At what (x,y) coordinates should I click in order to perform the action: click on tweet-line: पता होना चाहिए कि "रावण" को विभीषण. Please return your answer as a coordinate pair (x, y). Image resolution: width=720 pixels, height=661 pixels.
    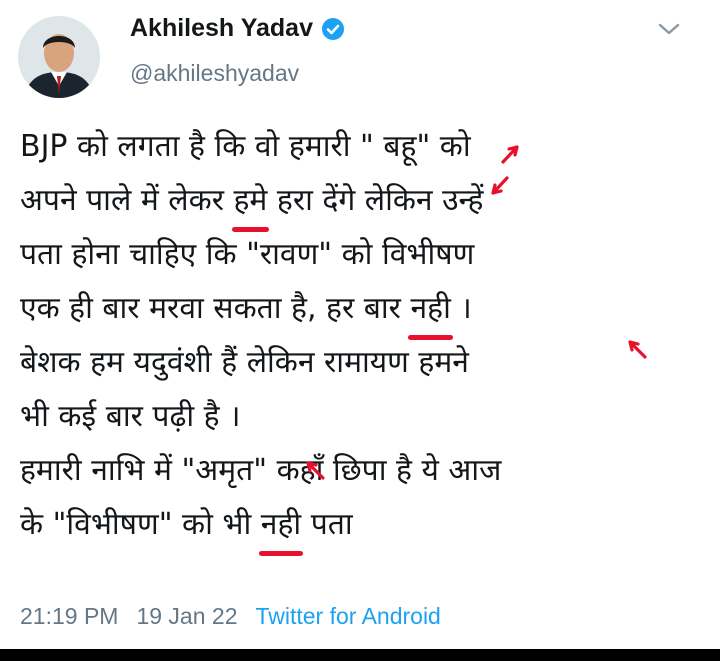
    Looking at the image, I should click on (365, 255).